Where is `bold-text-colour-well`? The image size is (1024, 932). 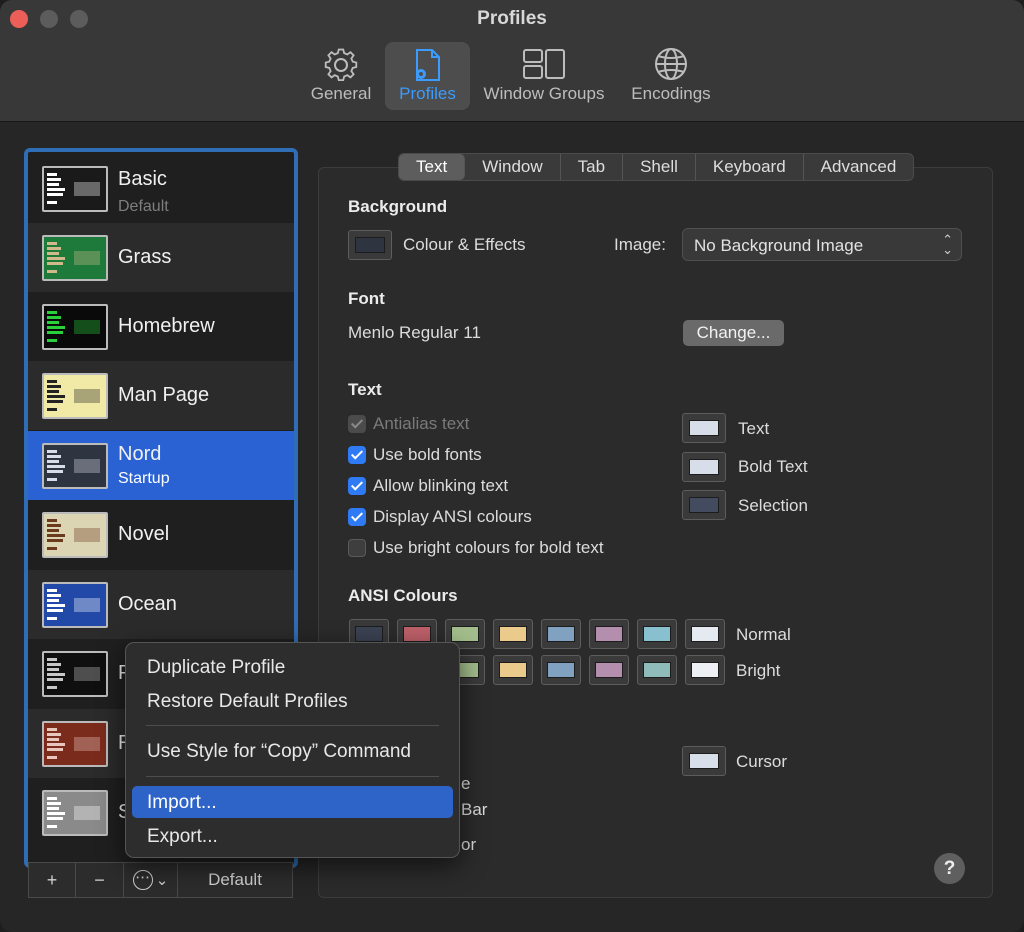 bold-text-colour-well is located at coordinates (704, 467).